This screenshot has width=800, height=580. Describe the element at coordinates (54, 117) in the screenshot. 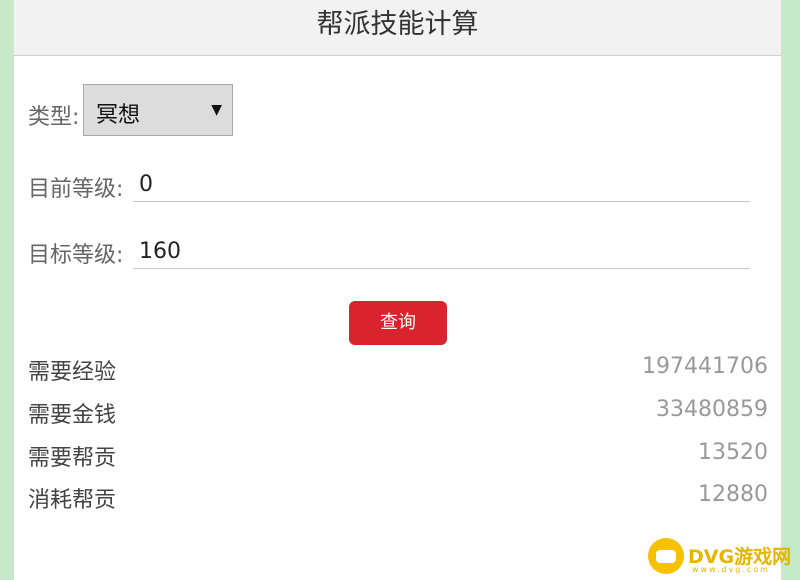

I see `type-label: 类型:` at that location.